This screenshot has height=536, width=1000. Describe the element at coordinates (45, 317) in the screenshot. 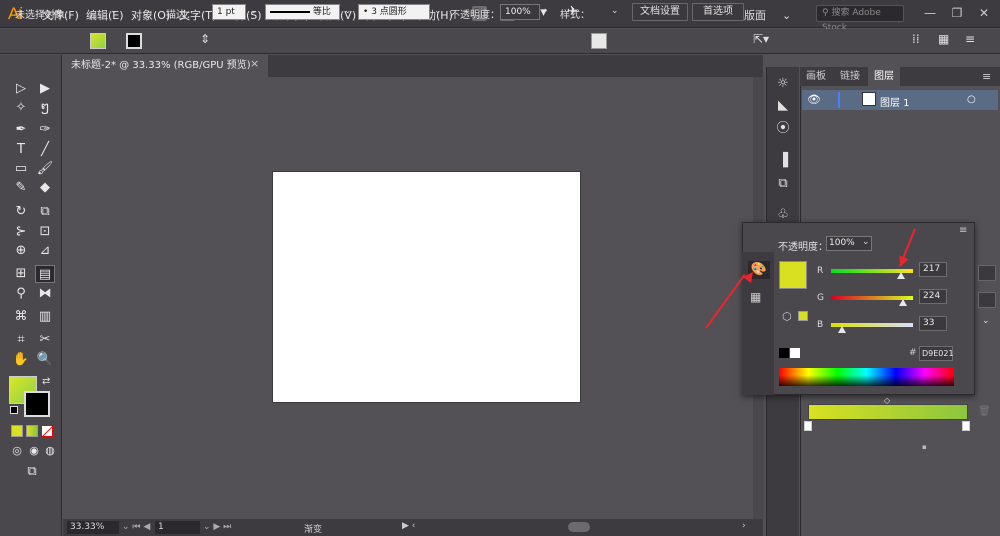

I see `column-graph-tool-icon: ▥` at that location.